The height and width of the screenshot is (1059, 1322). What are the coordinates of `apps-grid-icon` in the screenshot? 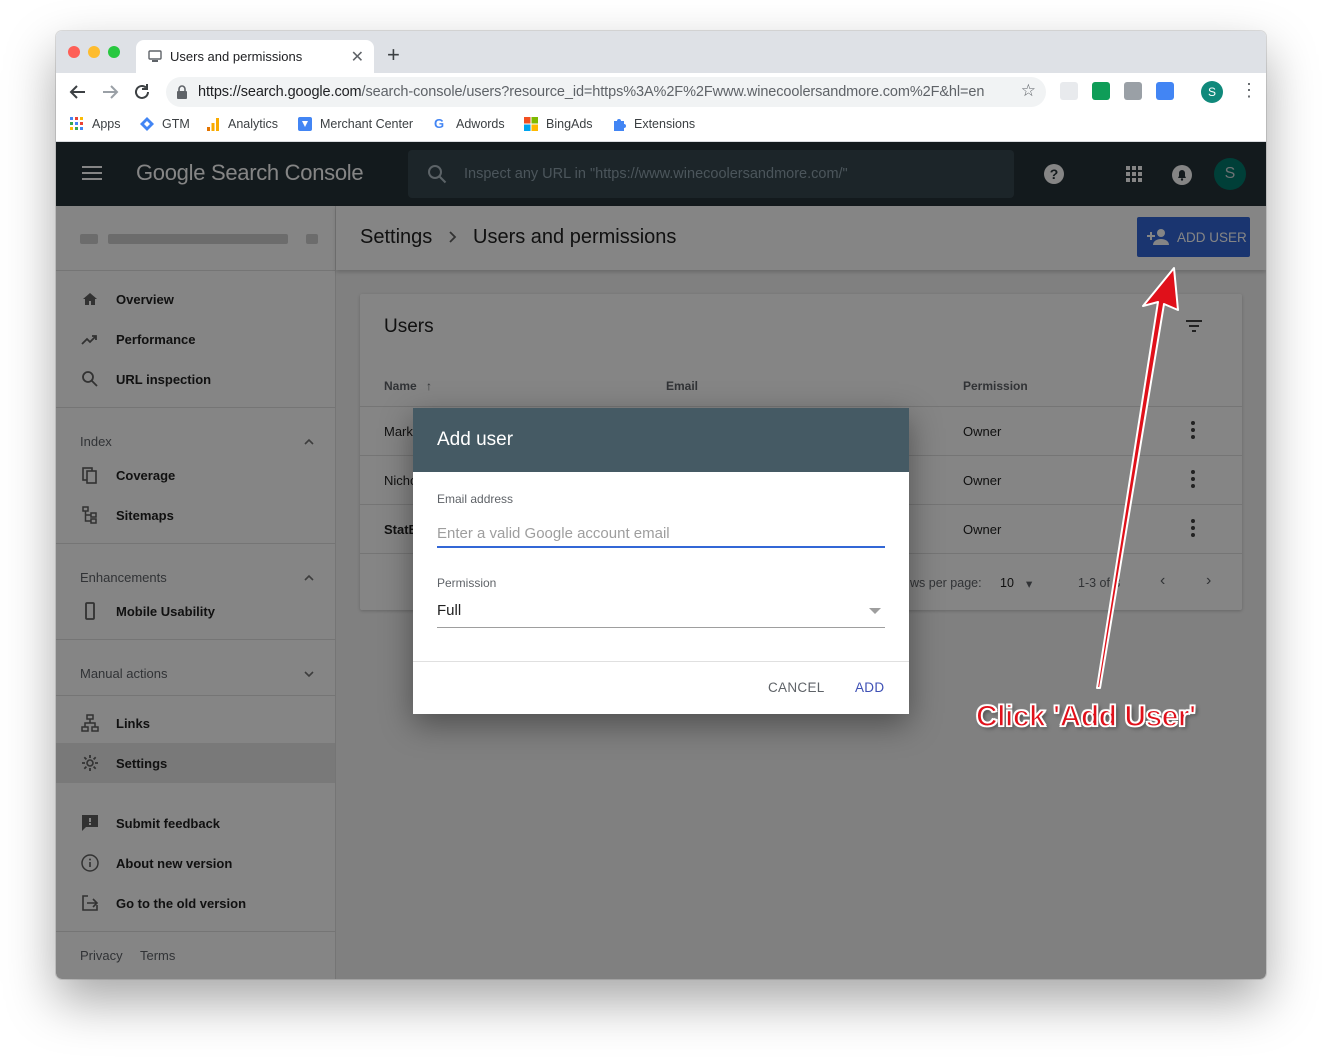 It's located at (76, 123).